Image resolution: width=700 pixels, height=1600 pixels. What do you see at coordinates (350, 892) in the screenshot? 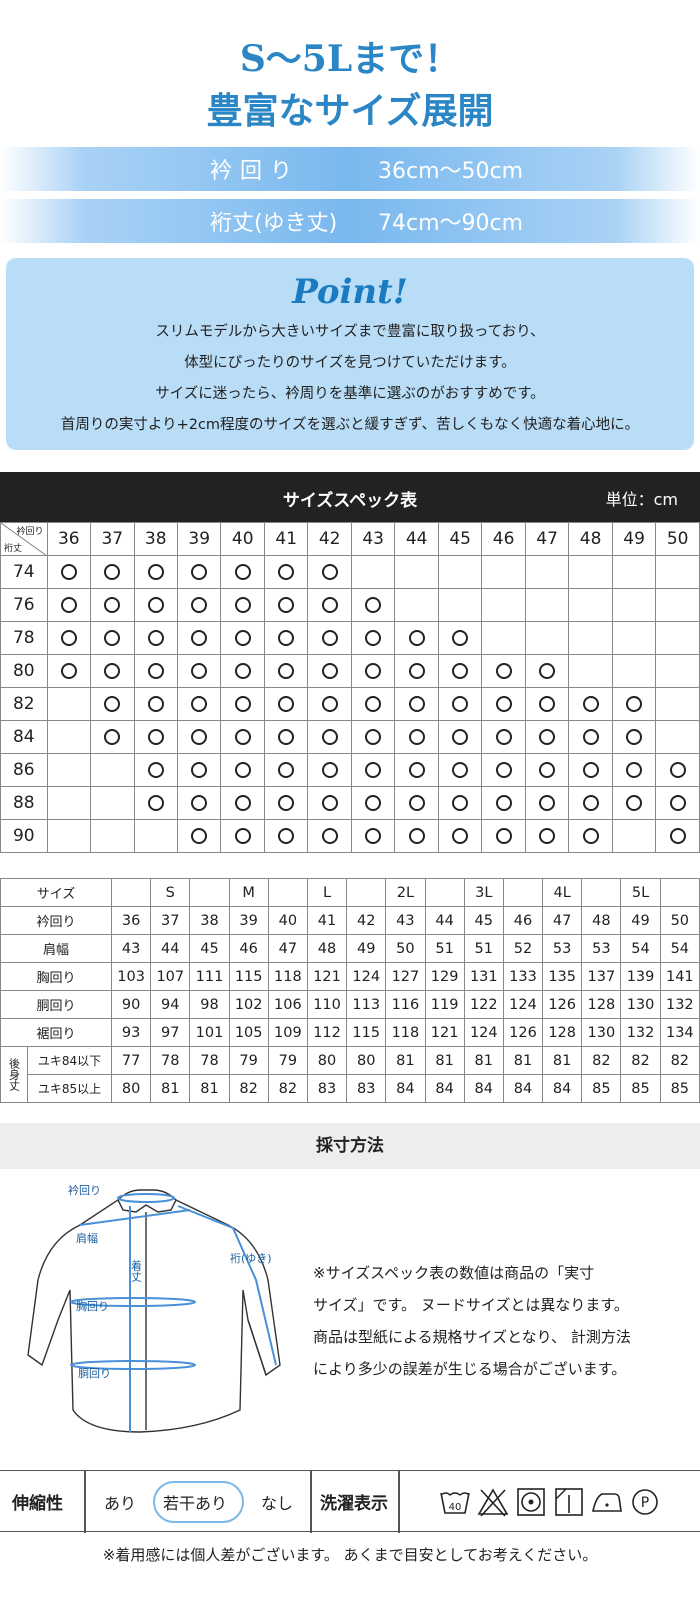
I see `size-header-row: サイズ S M L 2L 3L 4L 5L` at bounding box center [350, 892].